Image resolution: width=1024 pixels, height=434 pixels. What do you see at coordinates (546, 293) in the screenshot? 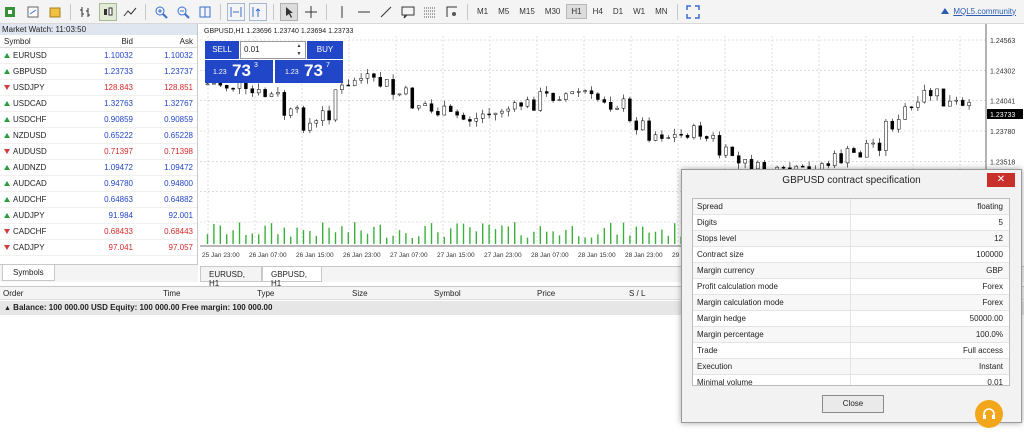
I see `col-price: Price` at bounding box center [546, 293].